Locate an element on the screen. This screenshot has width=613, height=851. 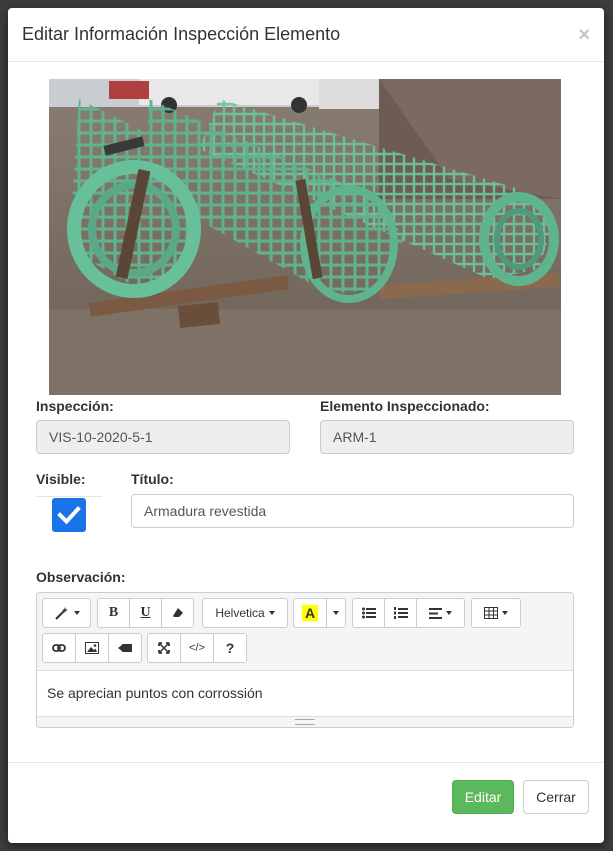
visible-divider is located at coordinates (69, 496).